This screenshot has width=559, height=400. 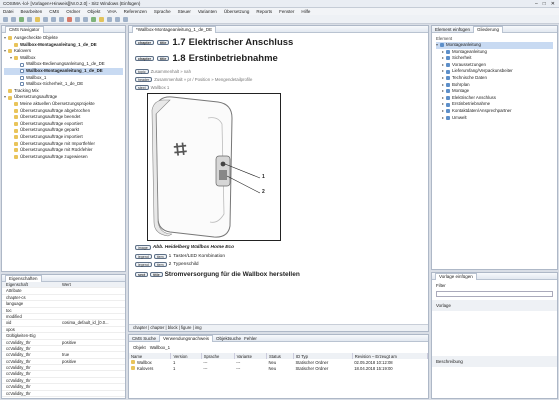 What do you see at coordinates (13, 19) in the screenshot?
I see `open-icon` at bounding box center [13, 19].